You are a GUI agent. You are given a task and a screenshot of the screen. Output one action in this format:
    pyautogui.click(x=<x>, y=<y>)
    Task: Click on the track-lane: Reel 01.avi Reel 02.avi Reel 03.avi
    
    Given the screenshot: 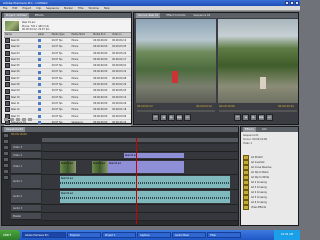 What is the action you would take?
    pyautogui.click(x=140, y=167)
    